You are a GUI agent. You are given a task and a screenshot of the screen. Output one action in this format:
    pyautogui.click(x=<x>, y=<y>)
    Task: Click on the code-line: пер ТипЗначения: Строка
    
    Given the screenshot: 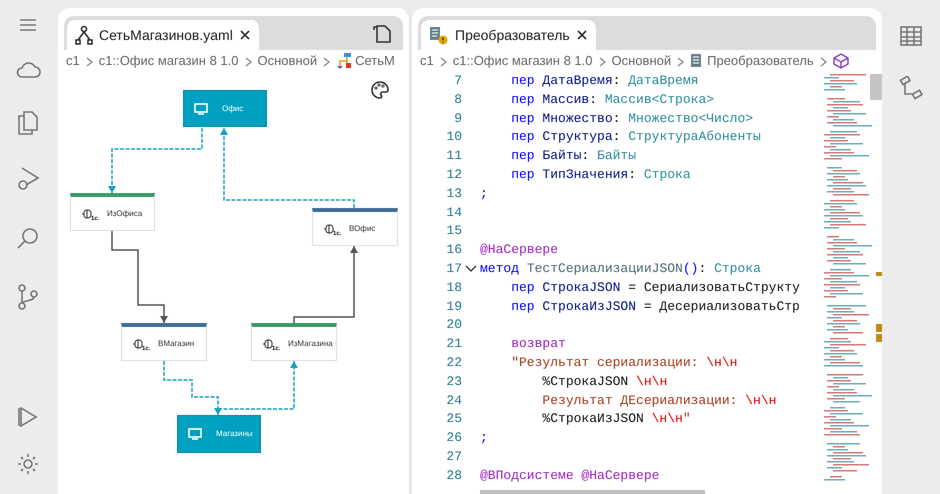 What is the action you would take?
    pyautogui.click(x=600, y=174)
    